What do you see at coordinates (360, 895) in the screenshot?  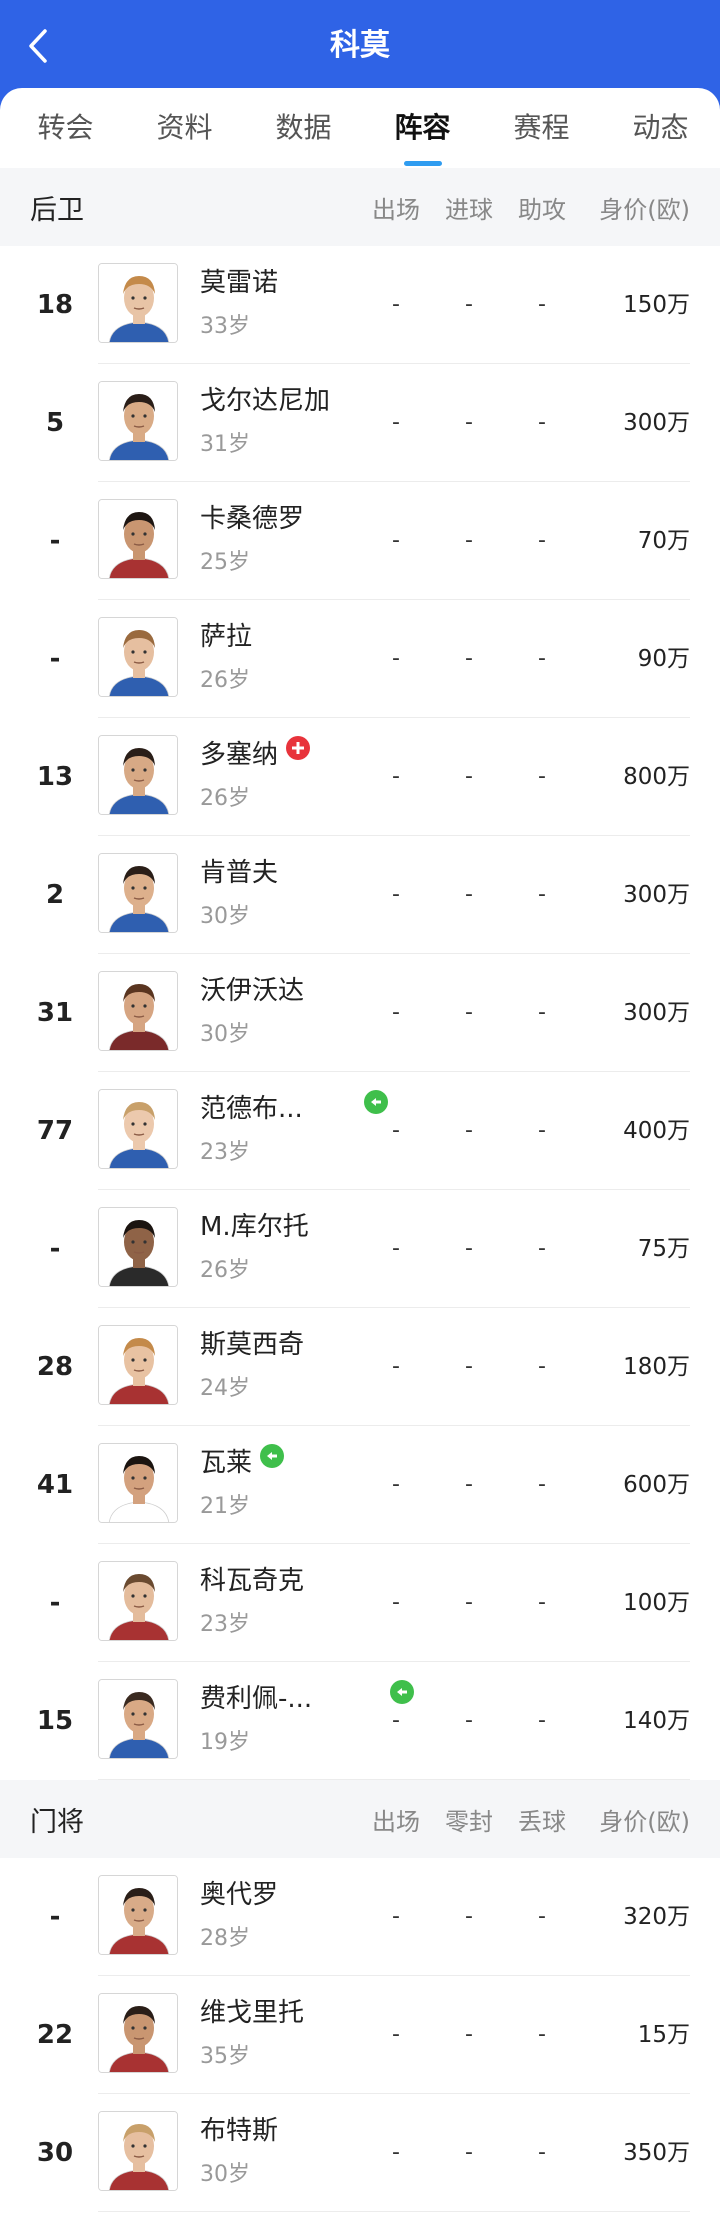 I see `player-row: 2 肯普夫 30岁 - - - 300万` at bounding box center [360, 895].